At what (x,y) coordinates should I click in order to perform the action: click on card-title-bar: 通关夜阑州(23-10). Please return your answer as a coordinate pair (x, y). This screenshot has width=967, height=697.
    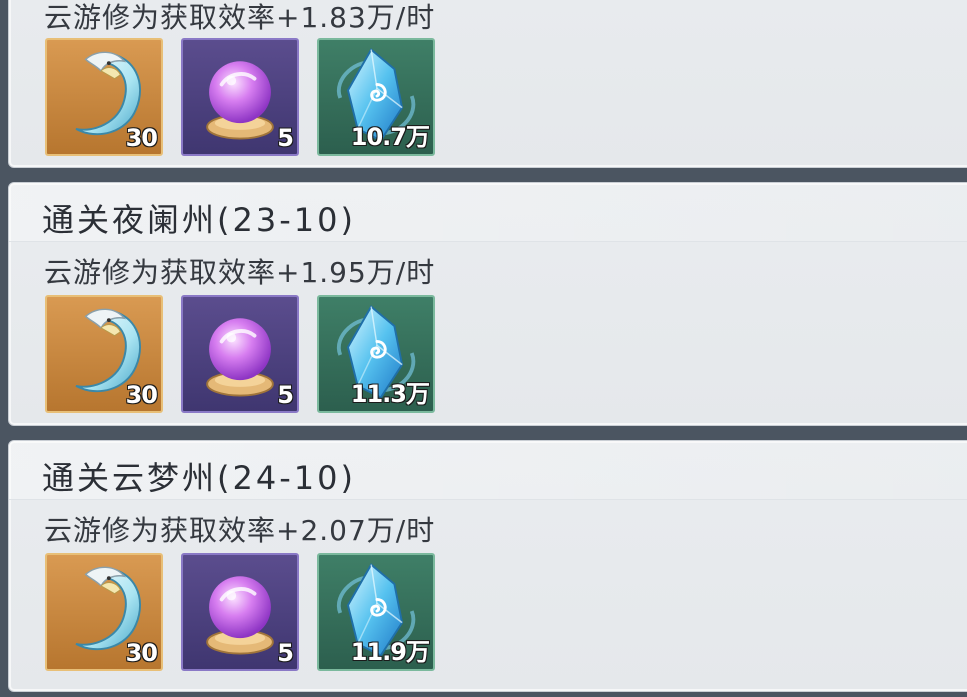
    Looking at the image, I should click on (488, 212).